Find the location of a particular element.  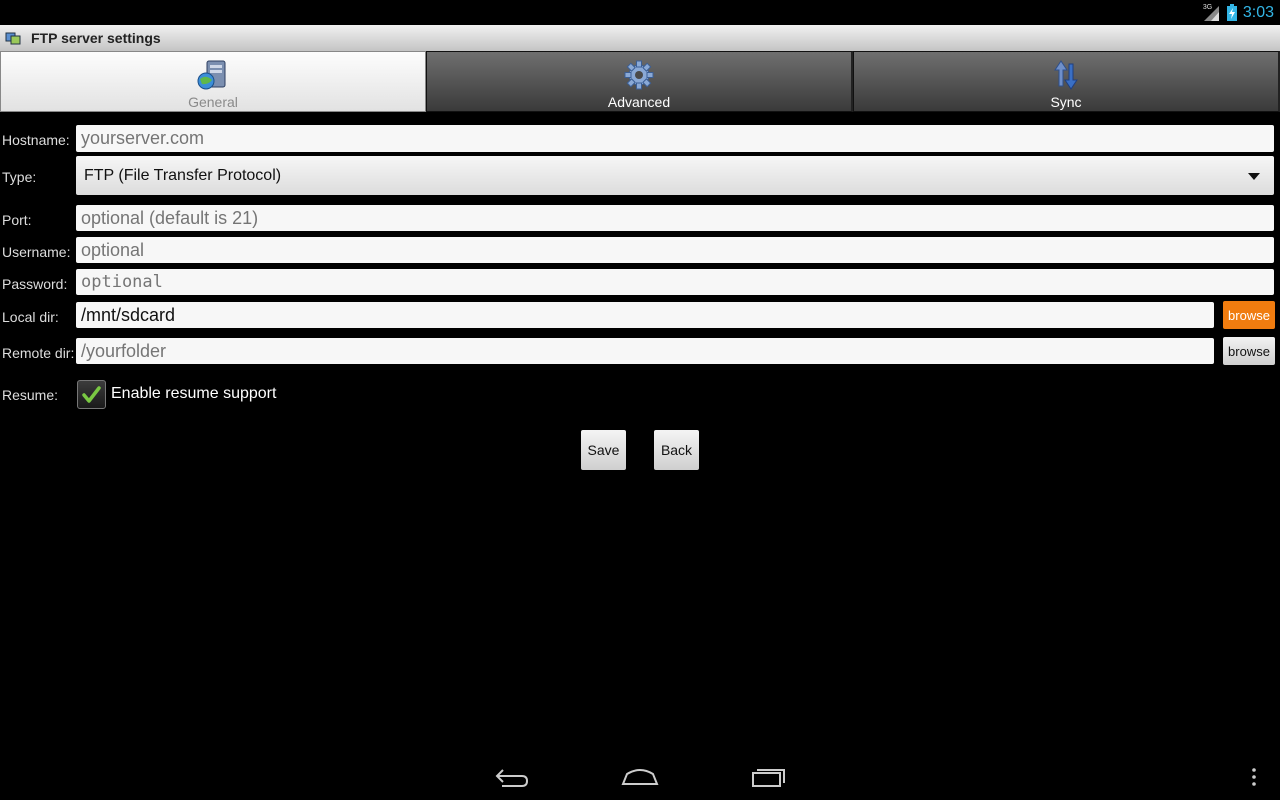

dropdown-caret-icon is located at coordinates (1254, 176).